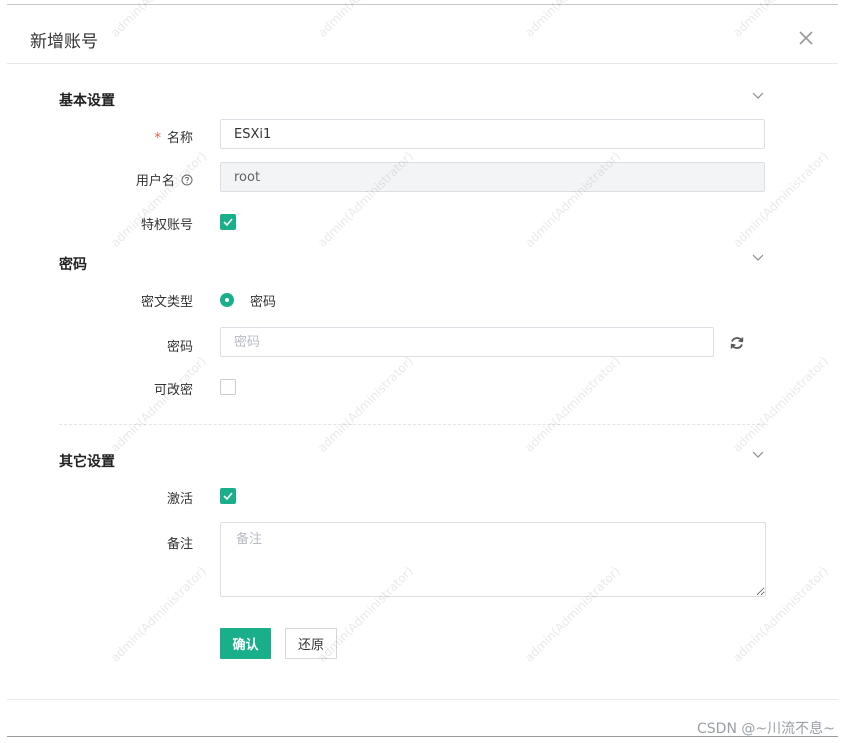 This screenshot has width=851, height=743. What do you see at coordinates (311, 643) in the screenshot?
I see `reset-button: 还原` at bounding box center [311, 643].